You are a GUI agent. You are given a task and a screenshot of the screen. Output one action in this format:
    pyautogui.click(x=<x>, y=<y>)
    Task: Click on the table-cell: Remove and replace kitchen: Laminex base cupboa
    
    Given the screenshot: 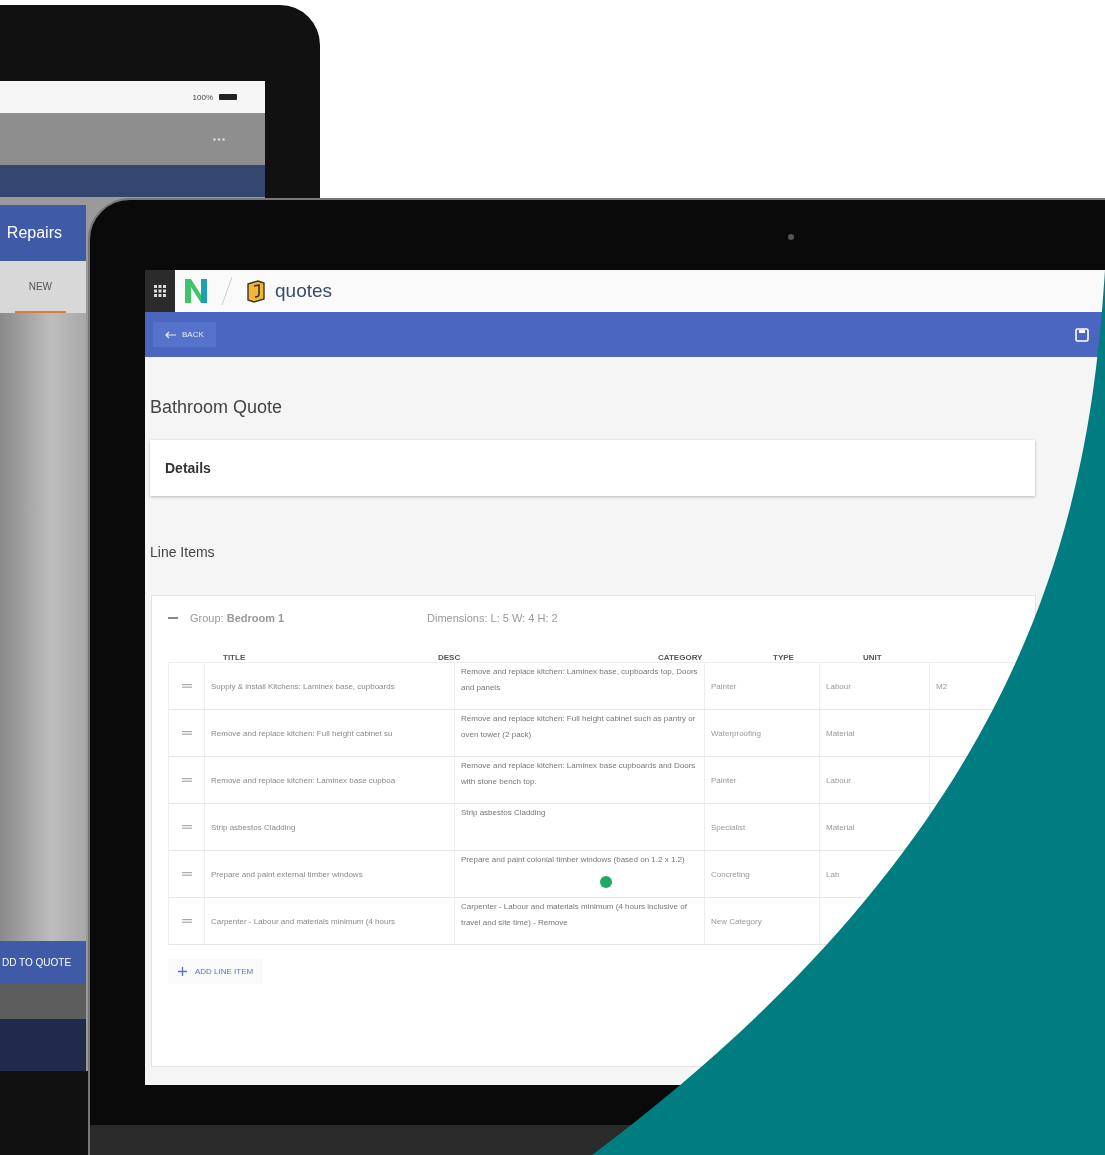 What is the action you would take?
    pyautogui.click(x=329, y=780)
    